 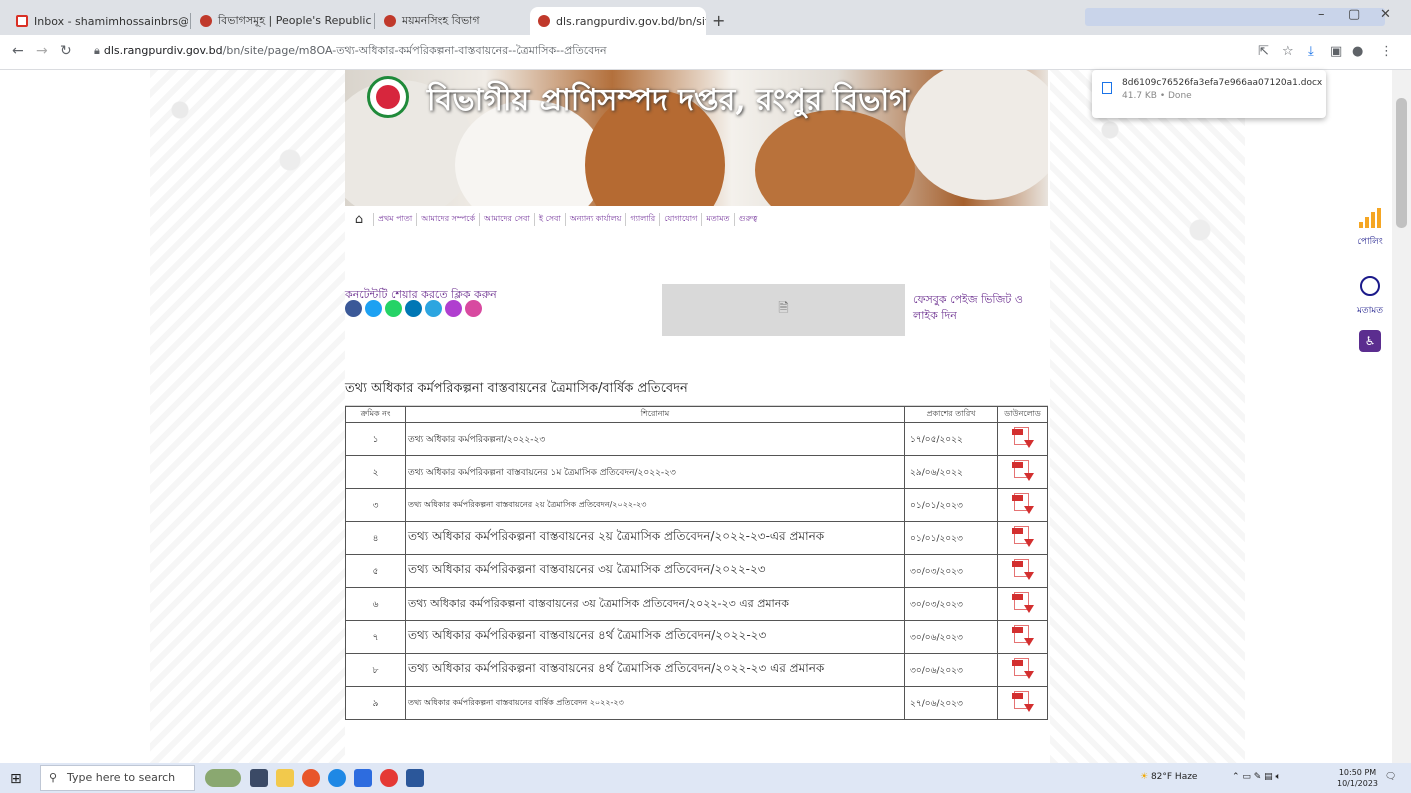 What do you see at coordinates (337, 778) in the screenshot?
I see `edge-icon` at bounding box center [337, 778].